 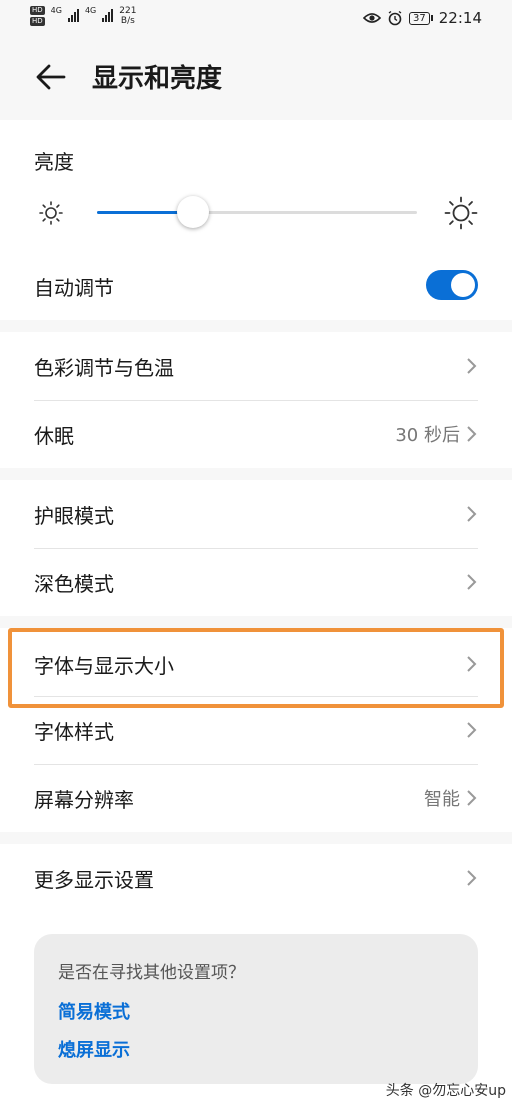 I want to click on app-header: 显示和亮度, so click(x=256, y=78).